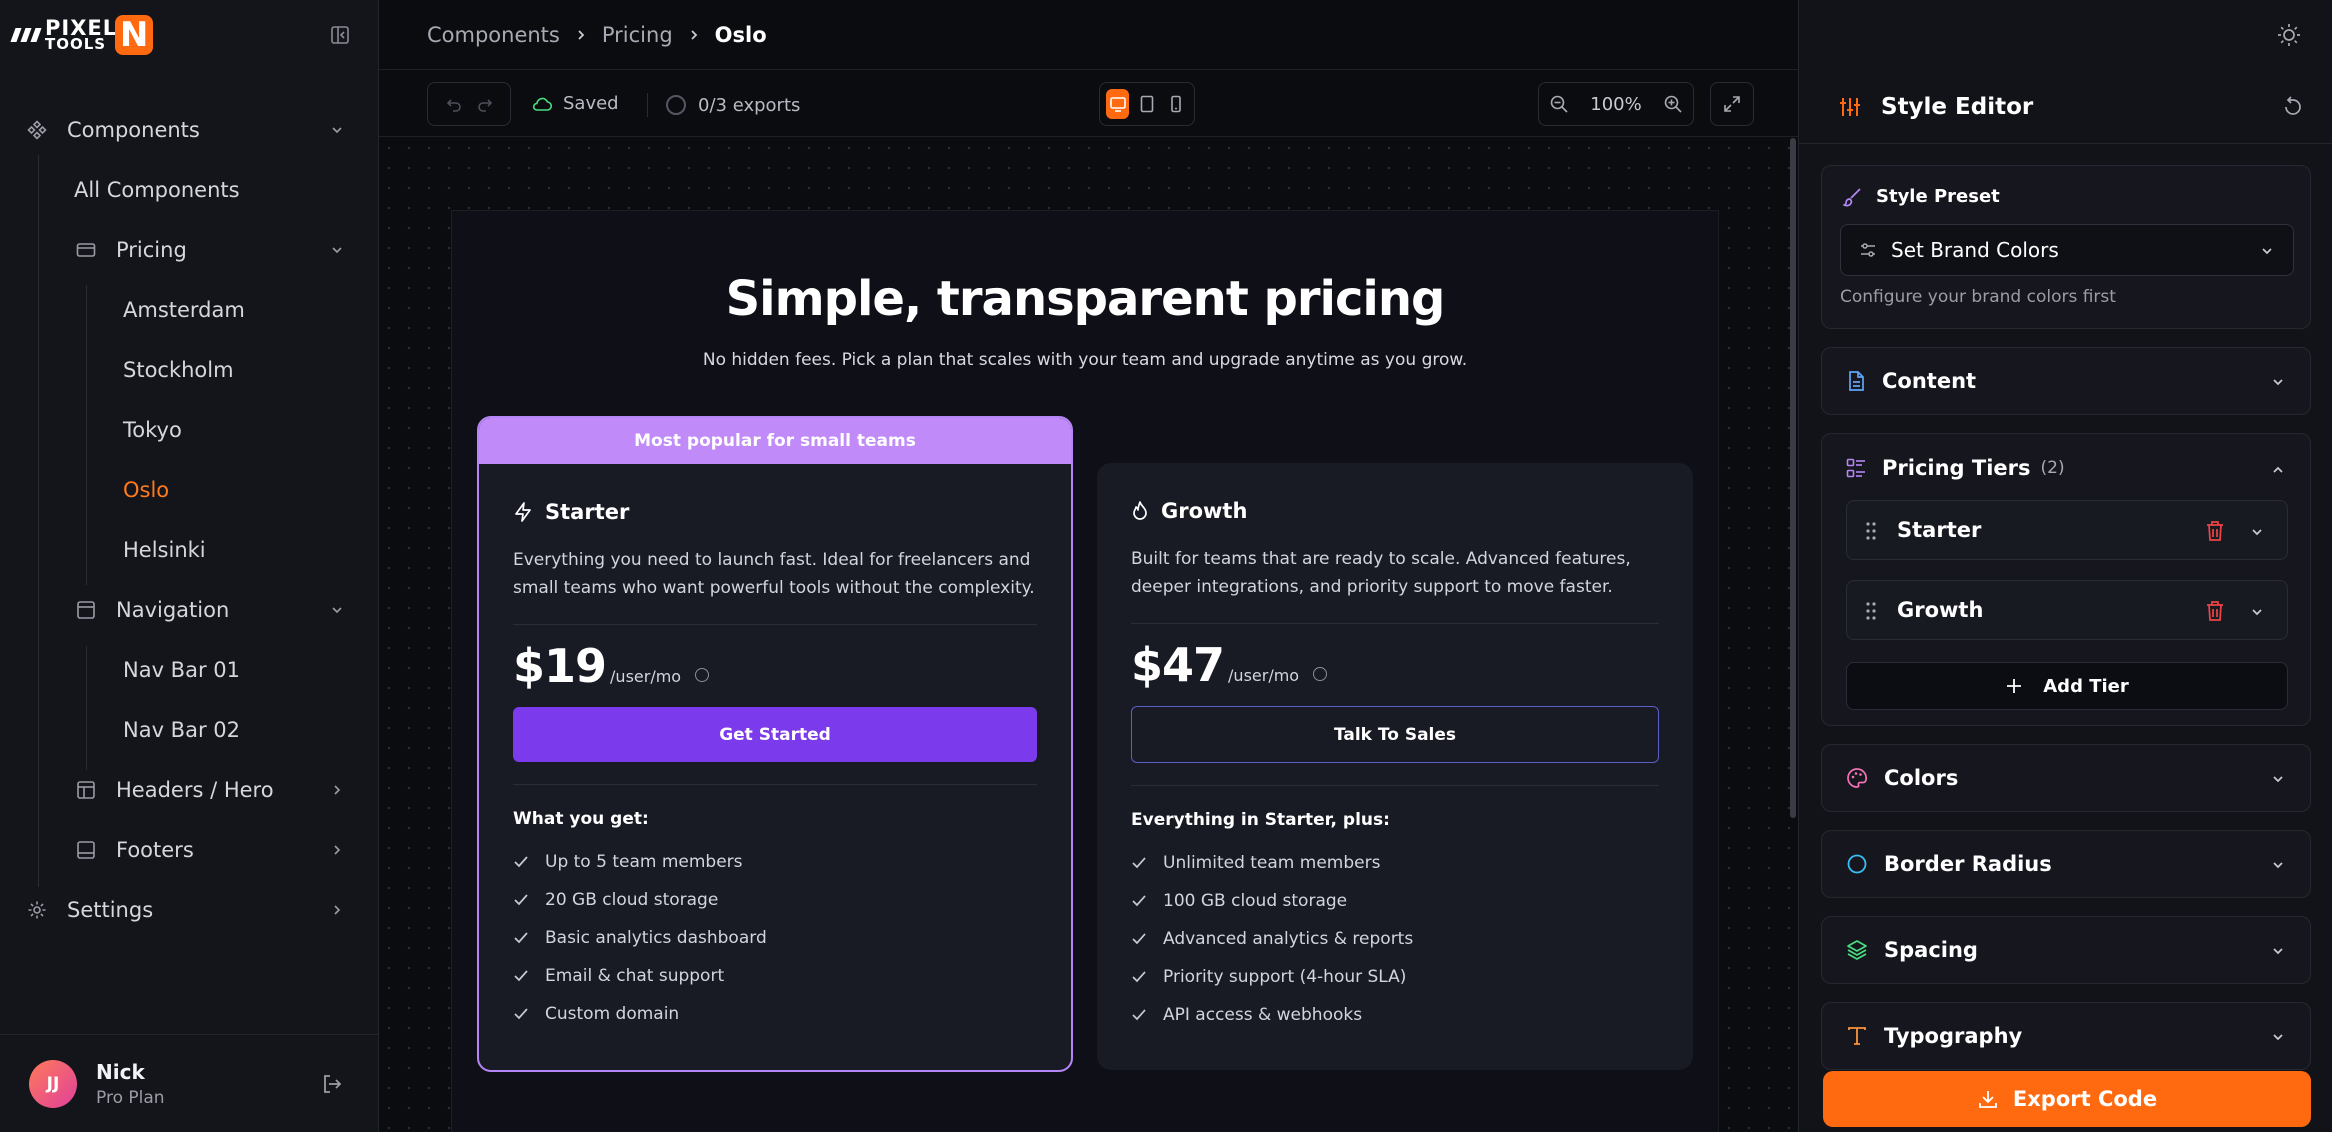  I want to click on sidebar-item-nav-bar-01: Nav Bar 01, so click(189, 670).